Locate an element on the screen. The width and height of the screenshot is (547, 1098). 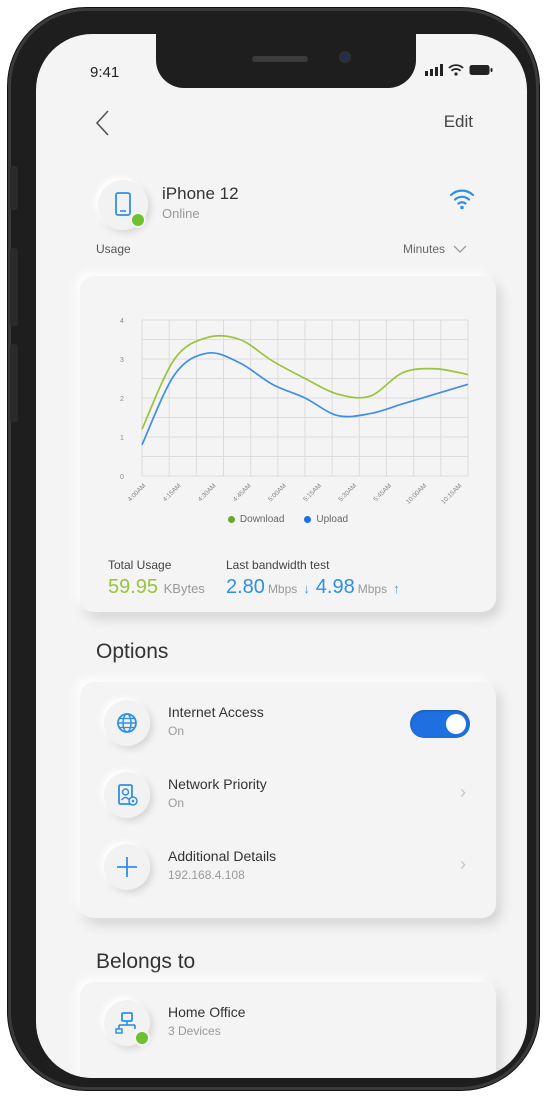
bandwidth-label: Last bandwidth test is located at coordinates (278, 565).